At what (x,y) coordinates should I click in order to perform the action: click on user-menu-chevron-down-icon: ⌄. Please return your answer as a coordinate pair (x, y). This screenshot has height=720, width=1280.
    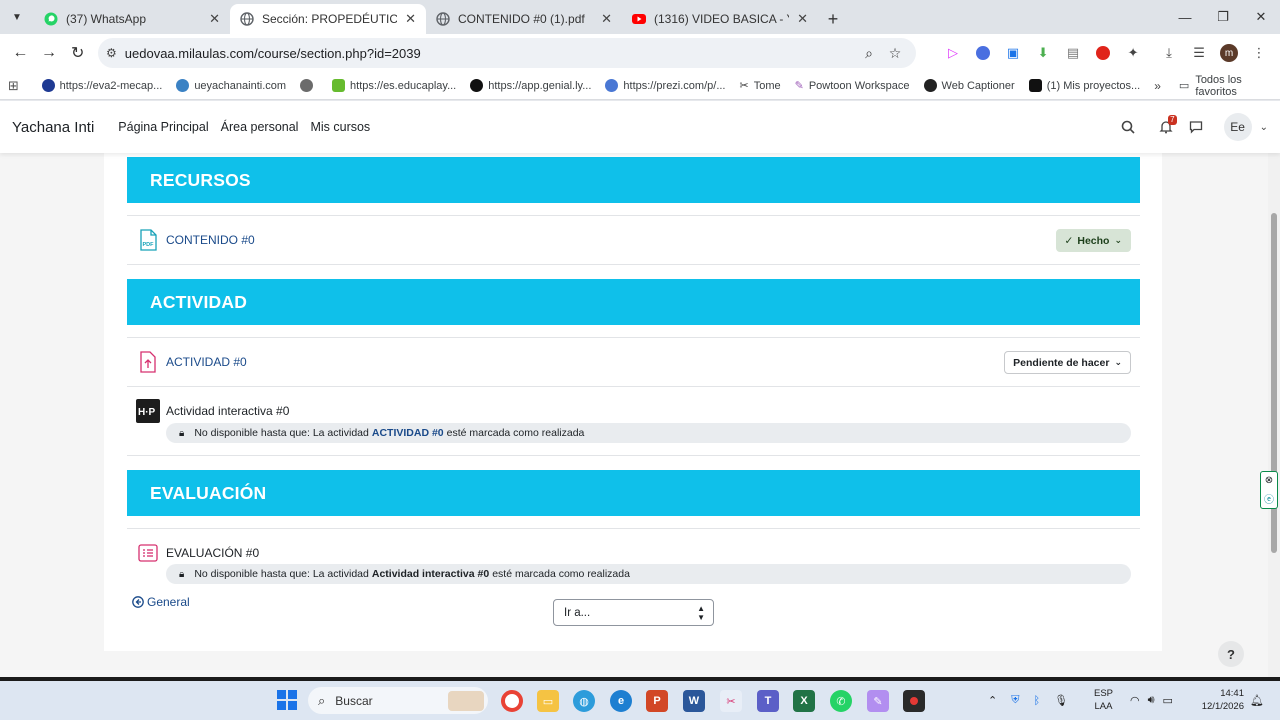
    Looking at the image, I should click on (1264, 127).